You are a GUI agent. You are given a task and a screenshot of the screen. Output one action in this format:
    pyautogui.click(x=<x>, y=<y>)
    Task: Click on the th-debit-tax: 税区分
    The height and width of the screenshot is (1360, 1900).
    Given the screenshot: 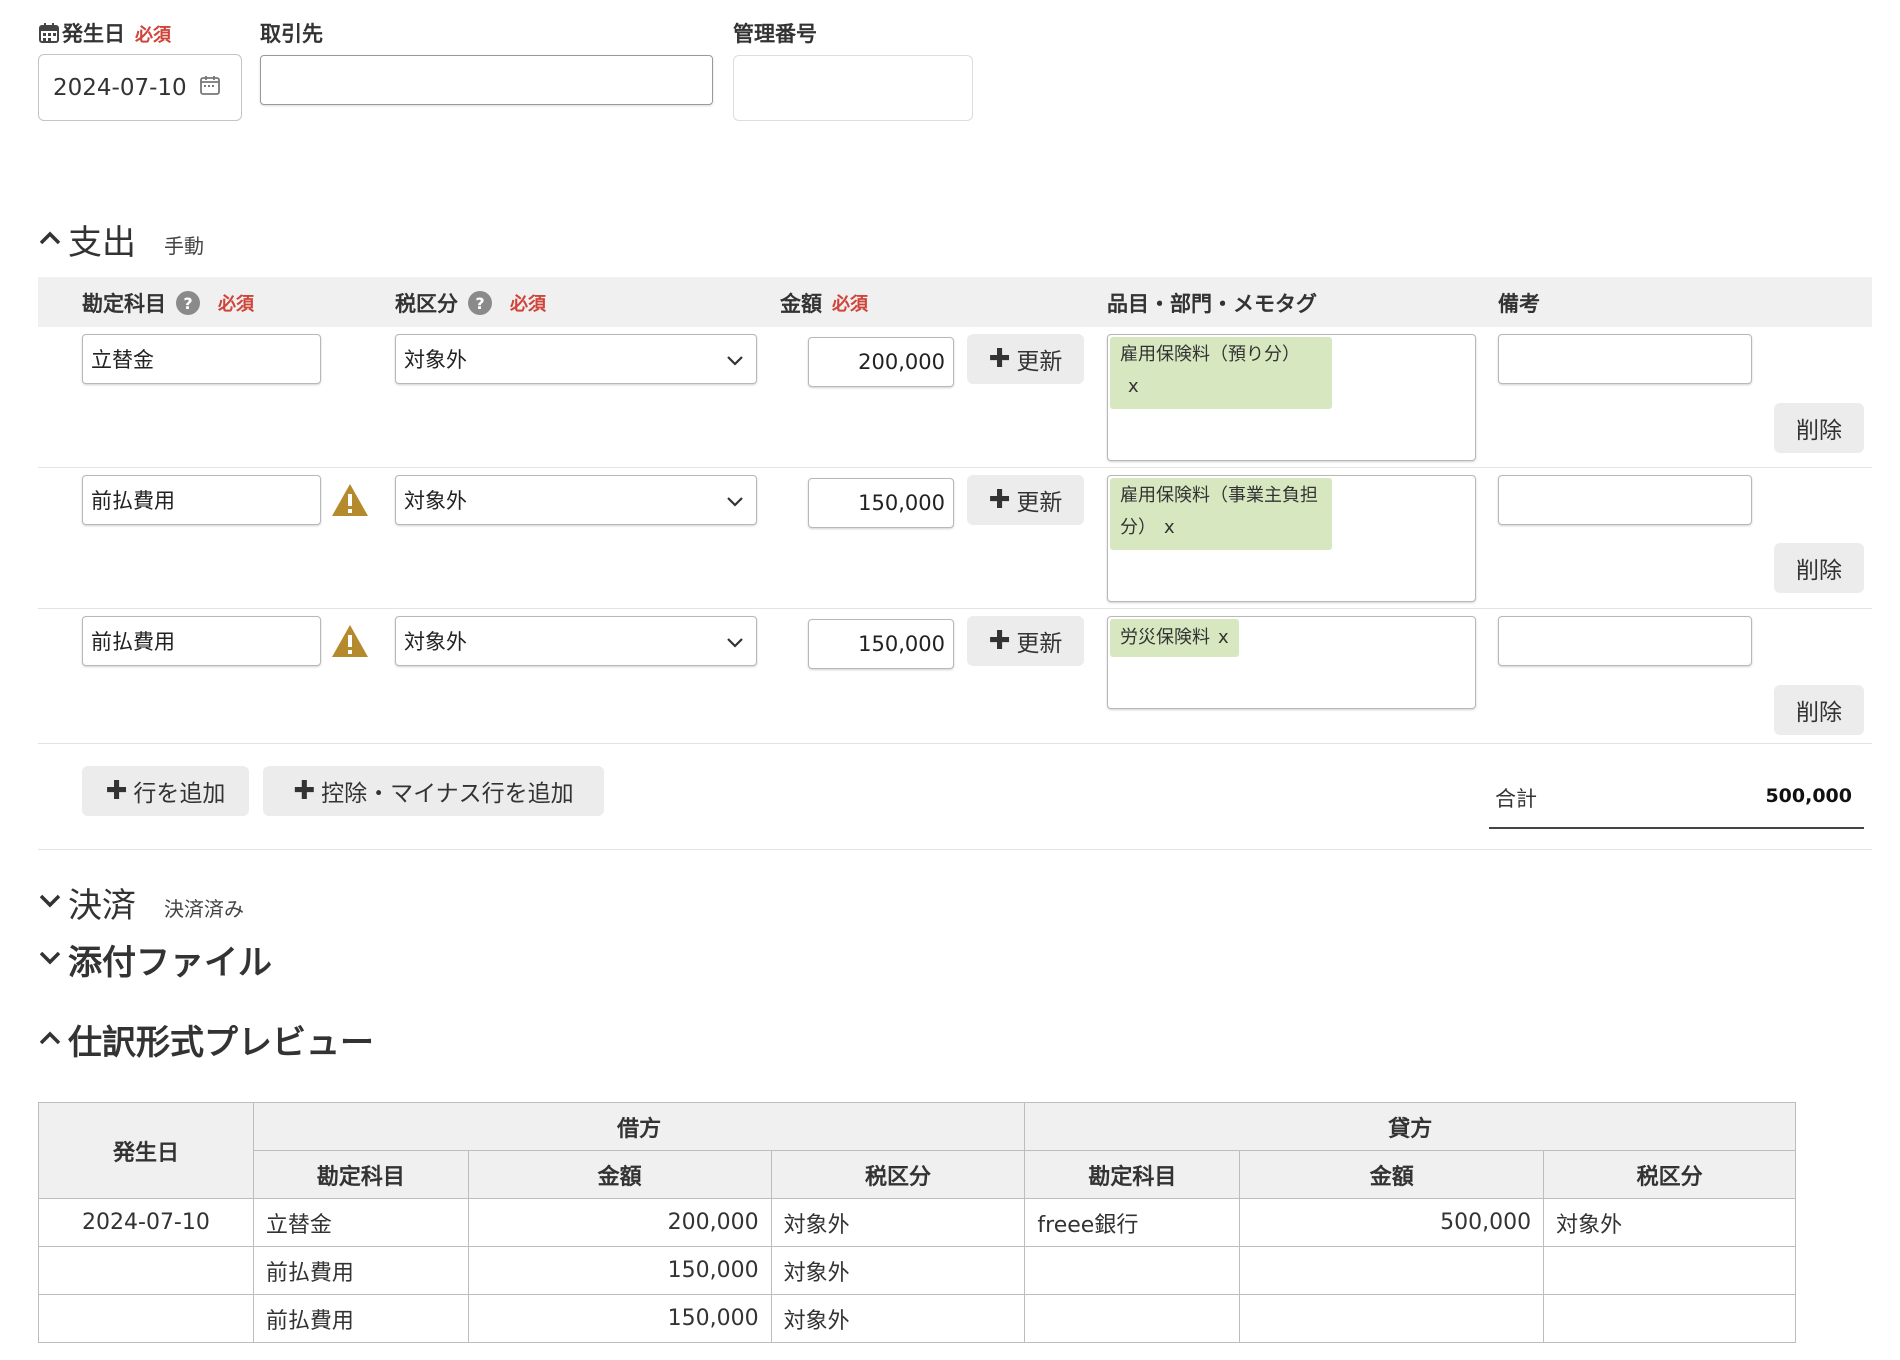 What is the action you would take?
    pyautogui.click(x=898, y=1174)
    